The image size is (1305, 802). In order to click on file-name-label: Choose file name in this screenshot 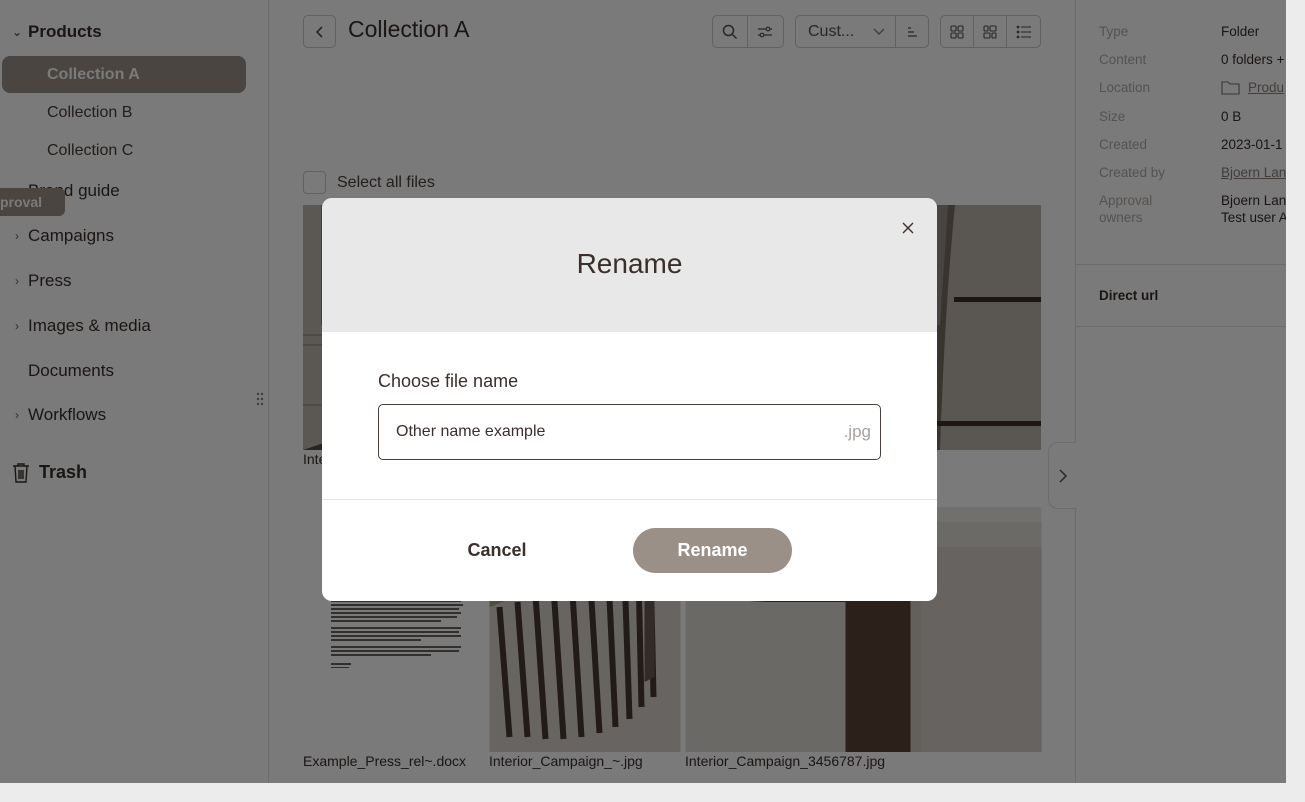, I will do `click(448, 381)`.